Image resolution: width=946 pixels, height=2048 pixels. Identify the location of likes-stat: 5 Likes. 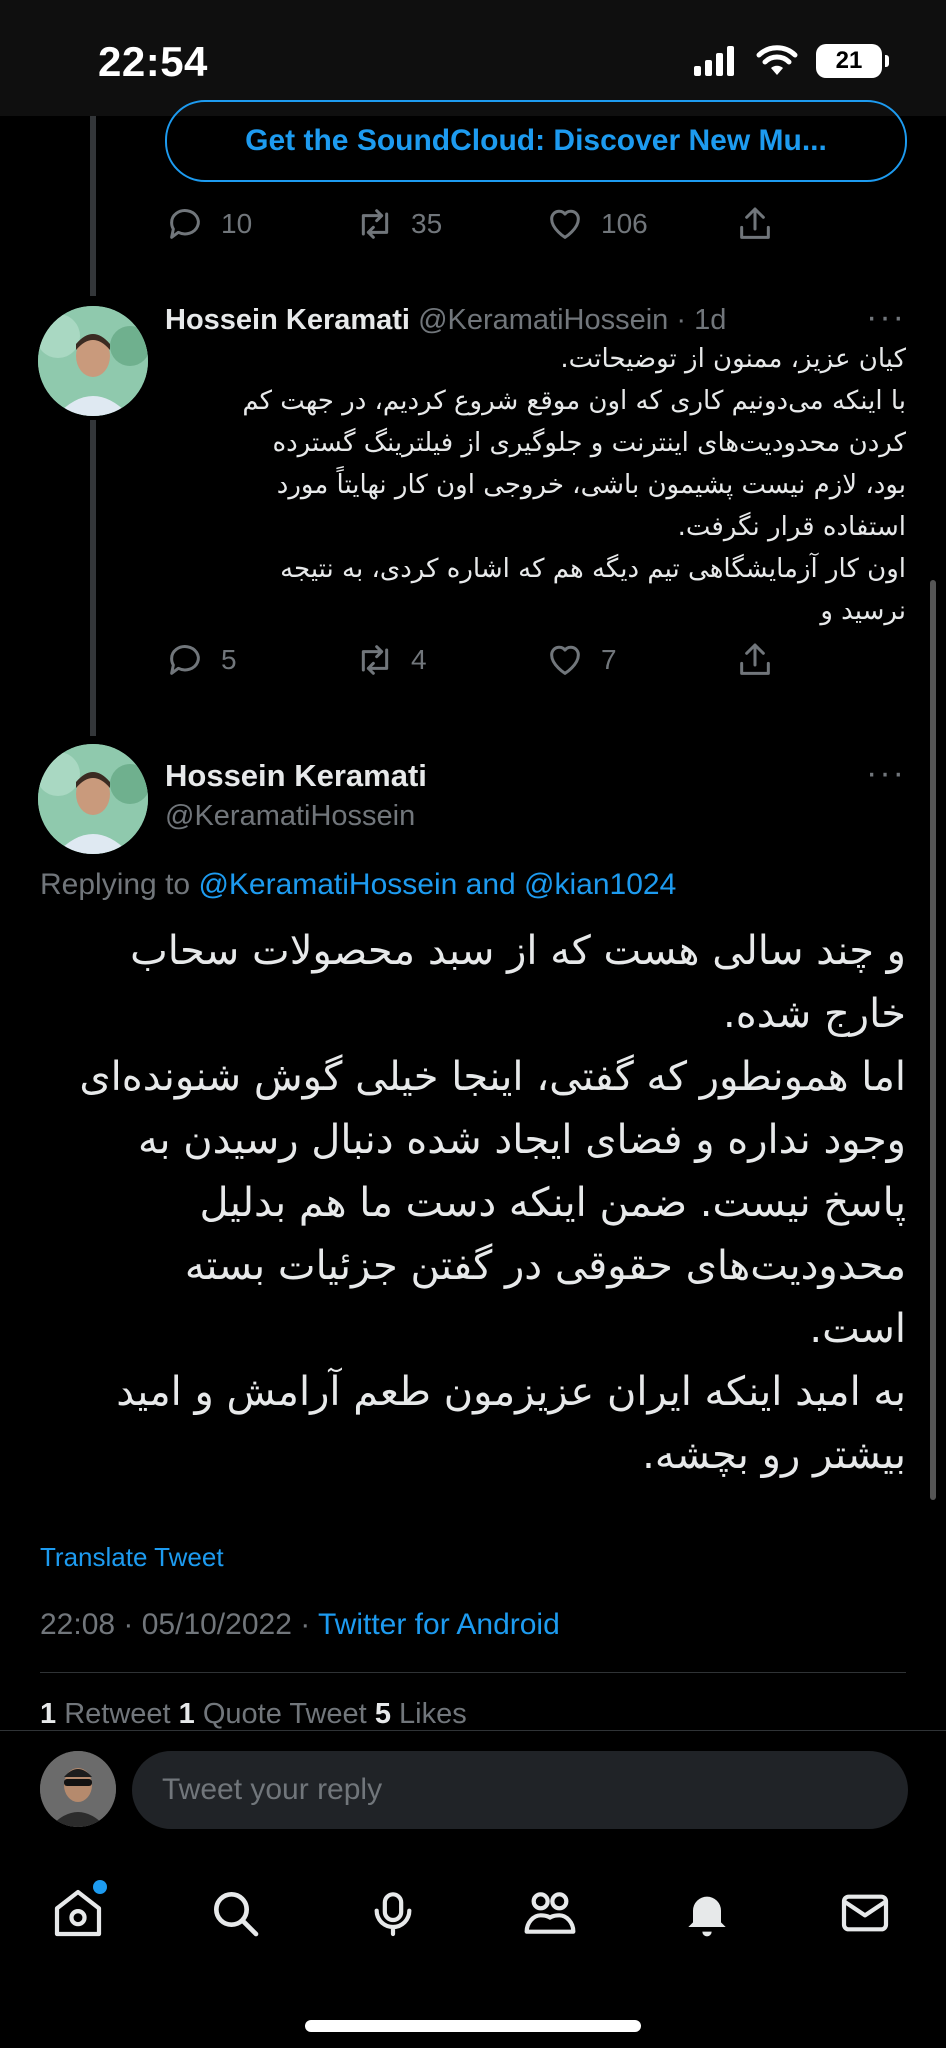
(421, 1714).